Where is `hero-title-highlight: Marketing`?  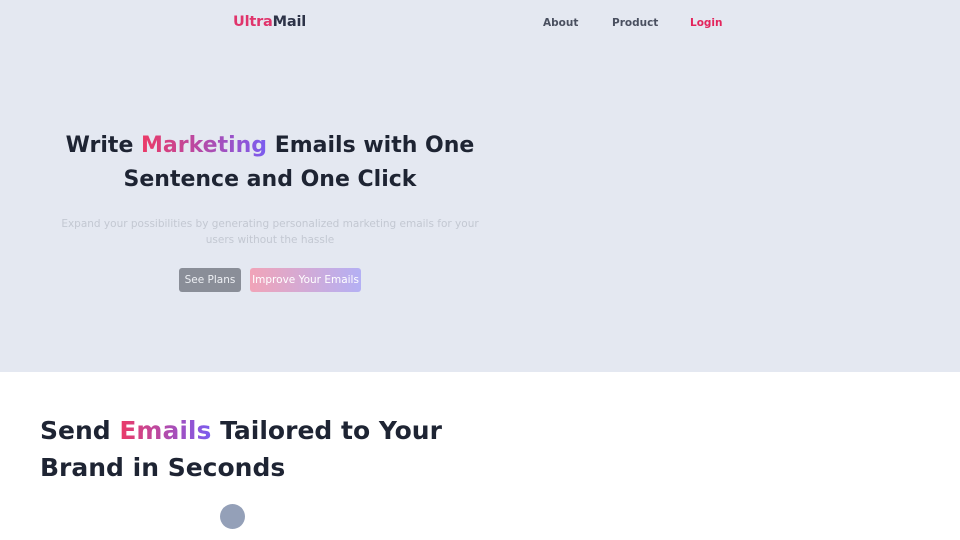
hero-title-highlight: Marketing is located at coordinates (204, 145).